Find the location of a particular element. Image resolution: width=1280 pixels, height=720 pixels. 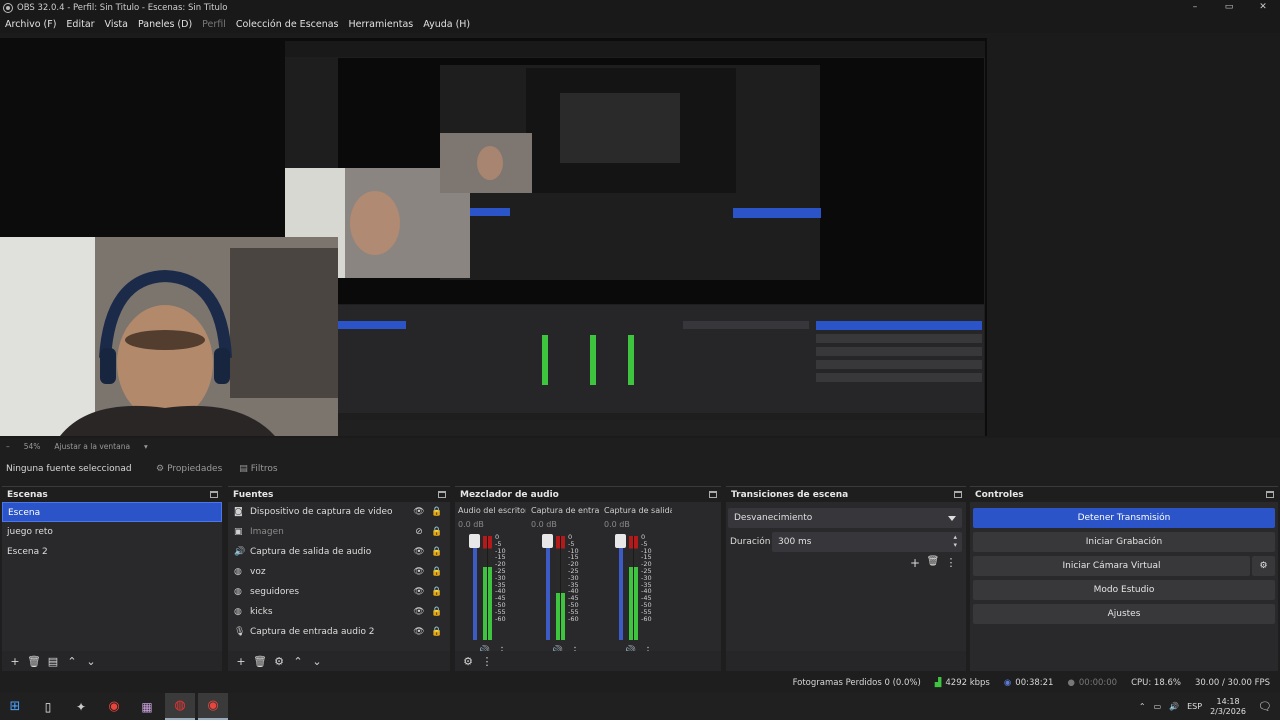

advanced-audio-icon: ⚙ is located at coordinates (468, 661).